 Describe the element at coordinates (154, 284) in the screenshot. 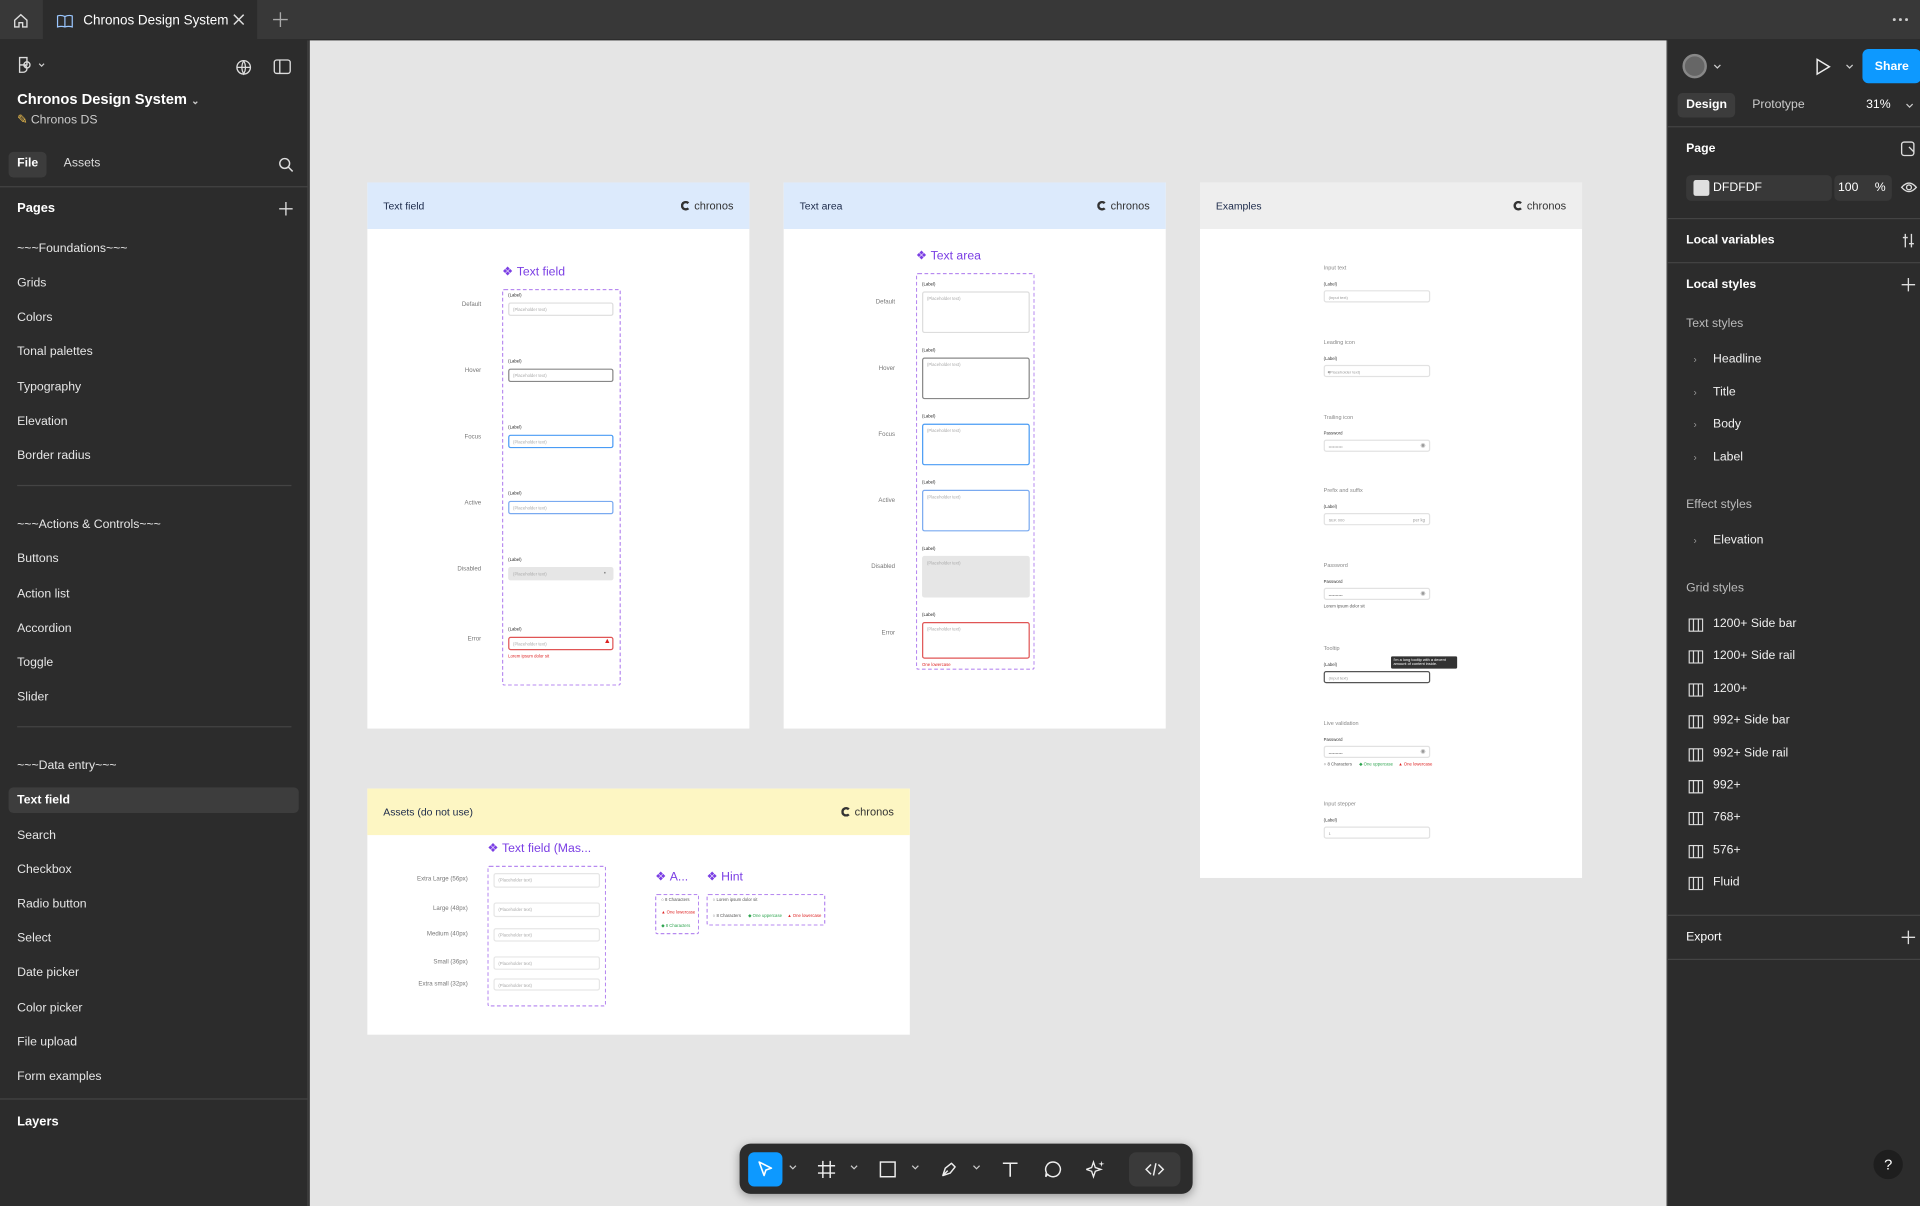

I see `page-item: Grids` at that location.